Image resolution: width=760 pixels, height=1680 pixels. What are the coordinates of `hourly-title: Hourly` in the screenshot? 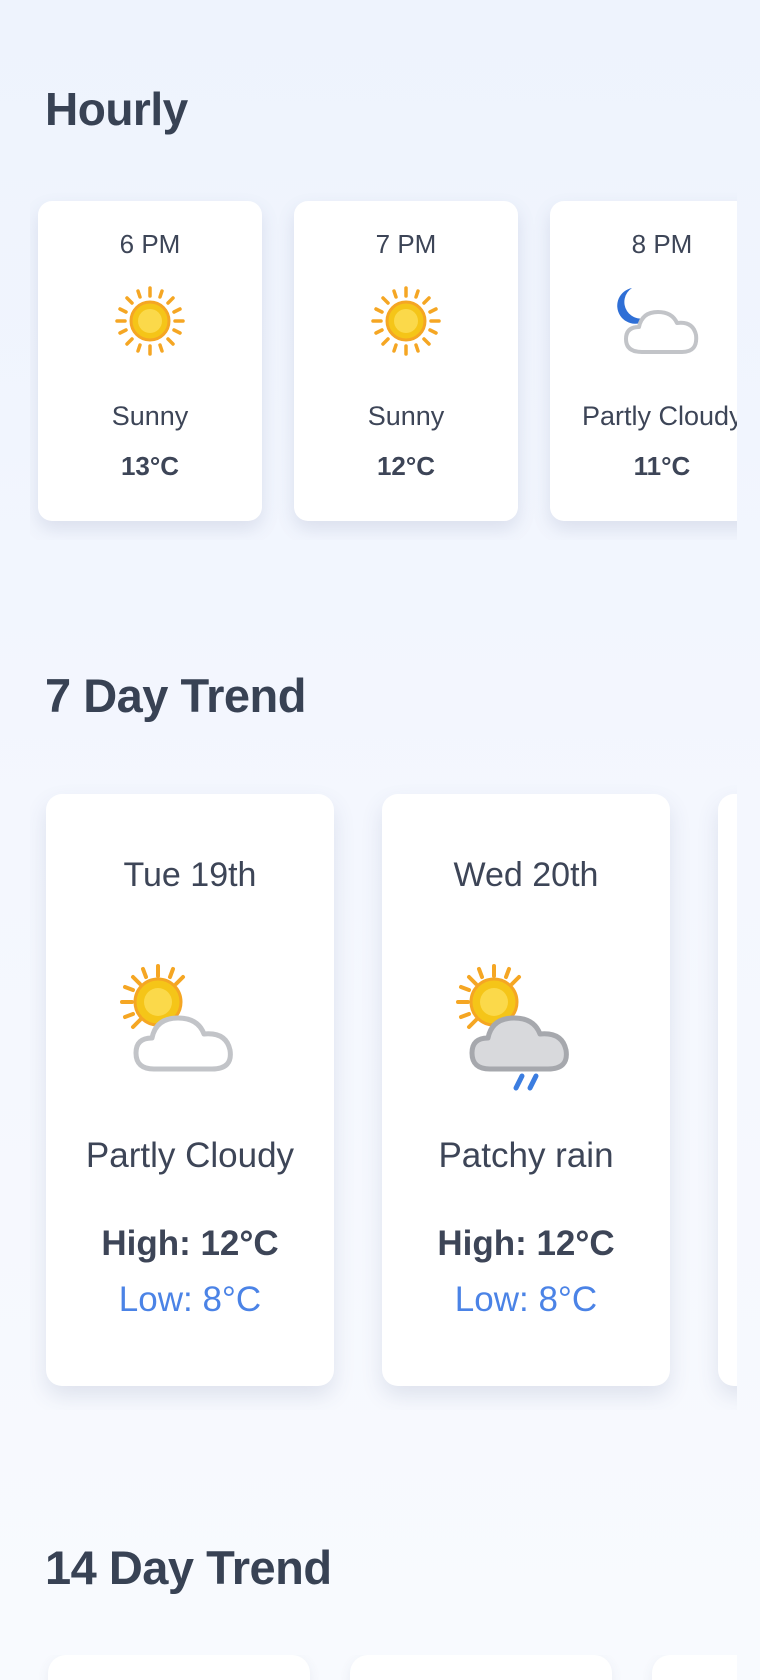 It's located at (116, 109).